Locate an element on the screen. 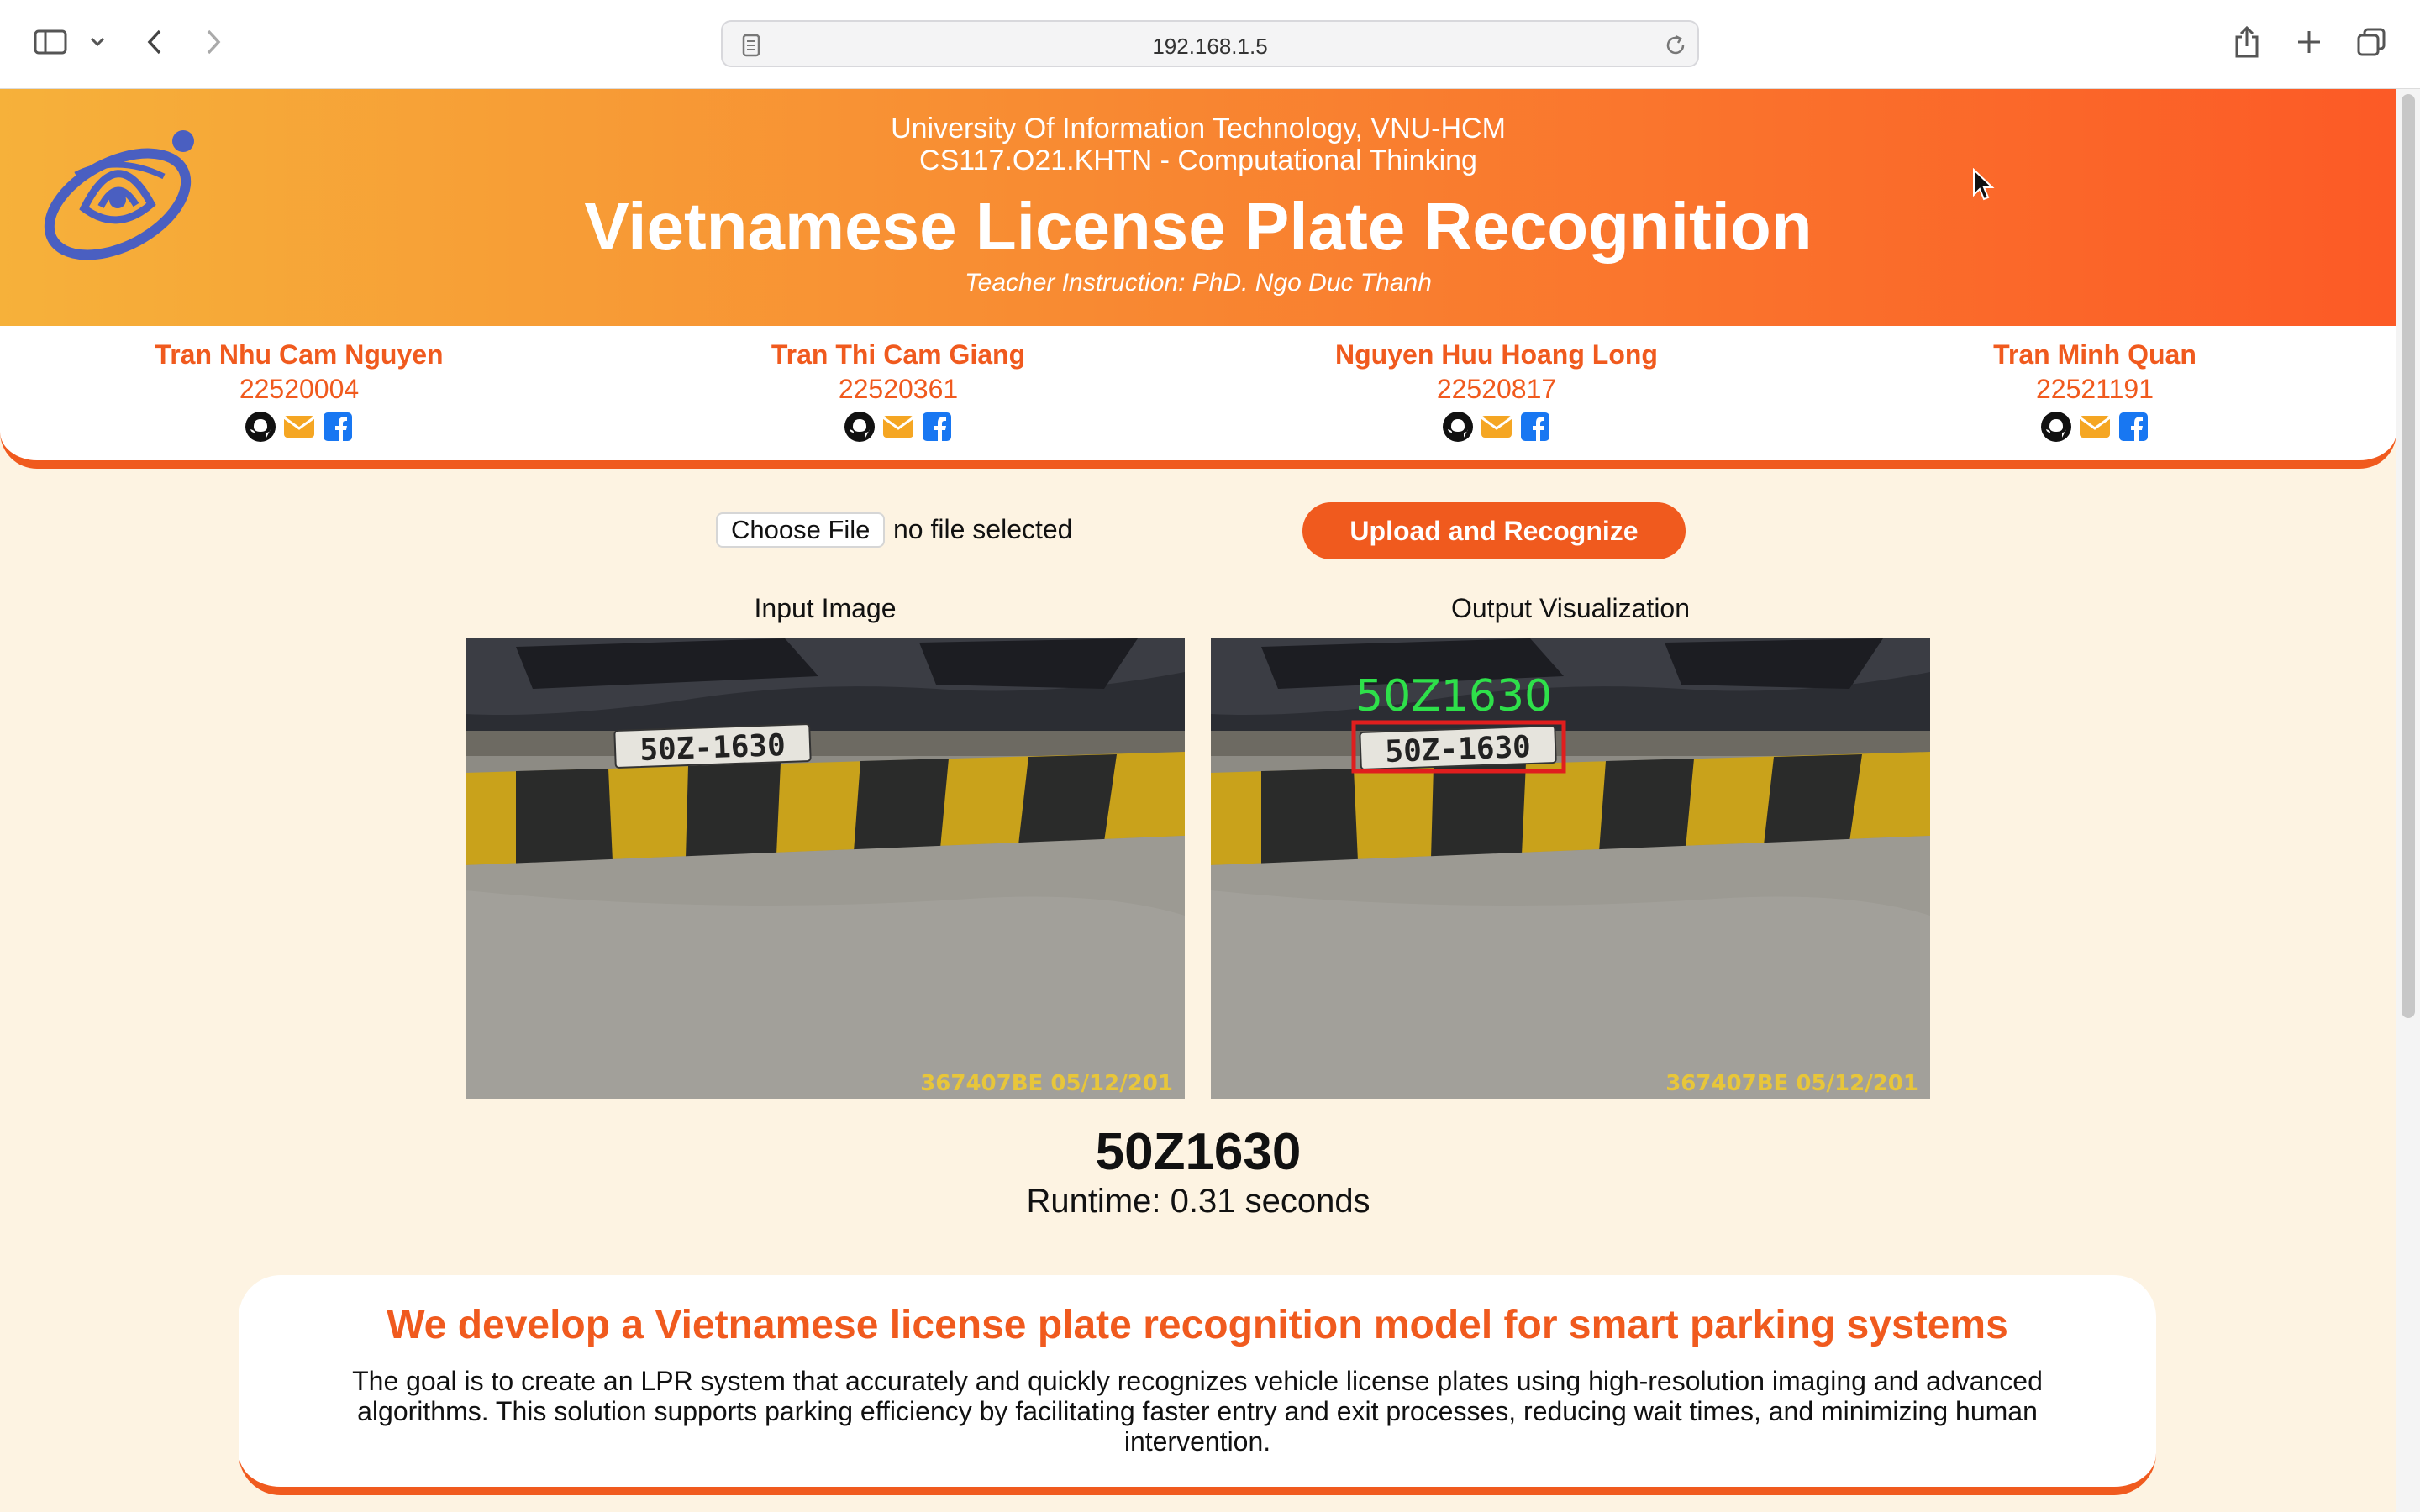 This screenshot has width=2420, height=1512. sidebar-toggle-icon is located at coordinates (51, 42).